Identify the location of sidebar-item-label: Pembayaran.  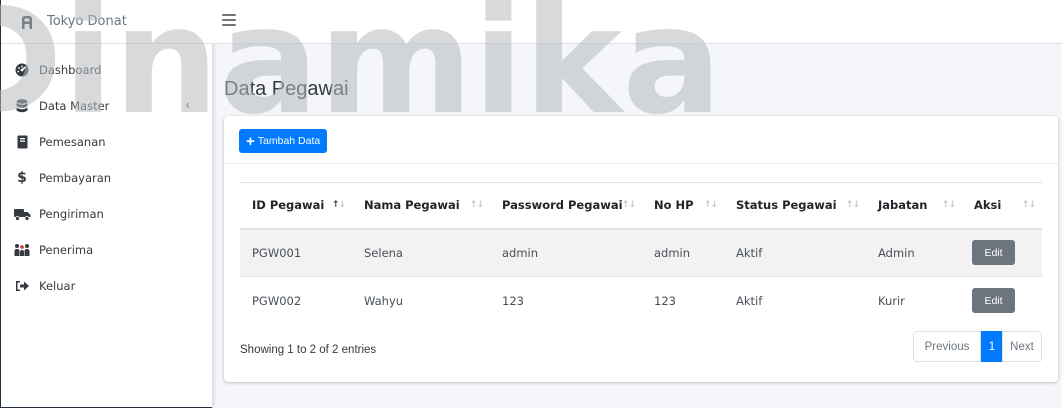
(75, 178).